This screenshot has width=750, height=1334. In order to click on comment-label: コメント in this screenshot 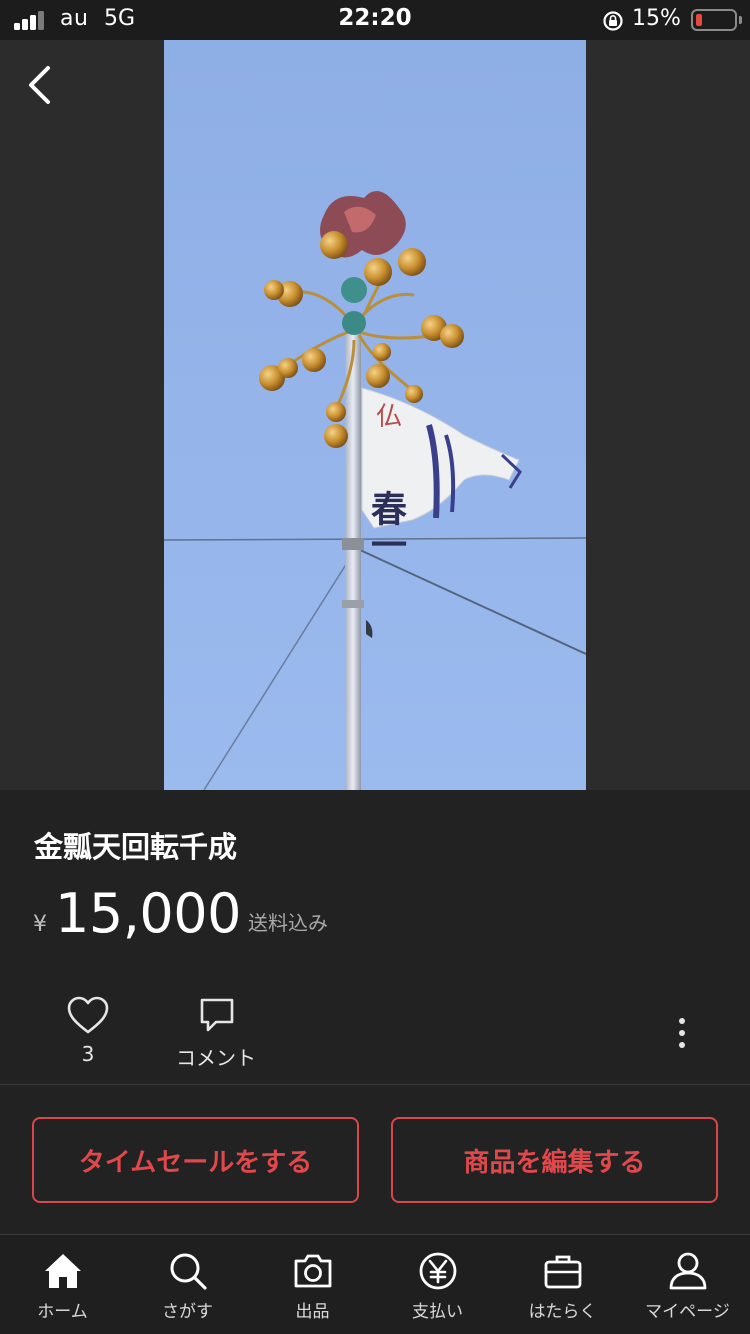, I will do `click(216, 1058)`.